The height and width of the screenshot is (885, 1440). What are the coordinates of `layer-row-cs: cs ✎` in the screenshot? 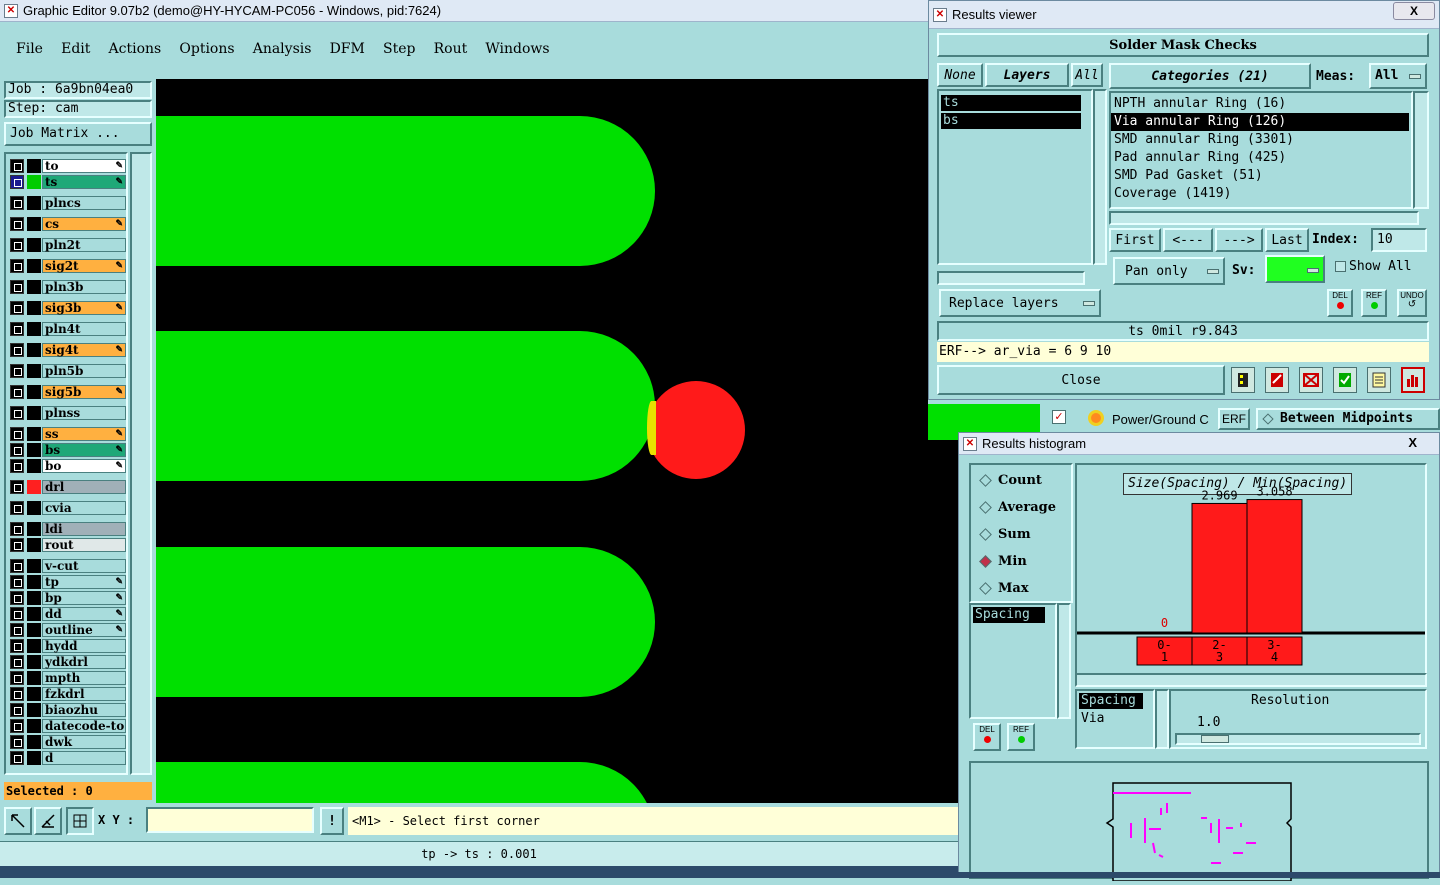 It's located at (68, 224).